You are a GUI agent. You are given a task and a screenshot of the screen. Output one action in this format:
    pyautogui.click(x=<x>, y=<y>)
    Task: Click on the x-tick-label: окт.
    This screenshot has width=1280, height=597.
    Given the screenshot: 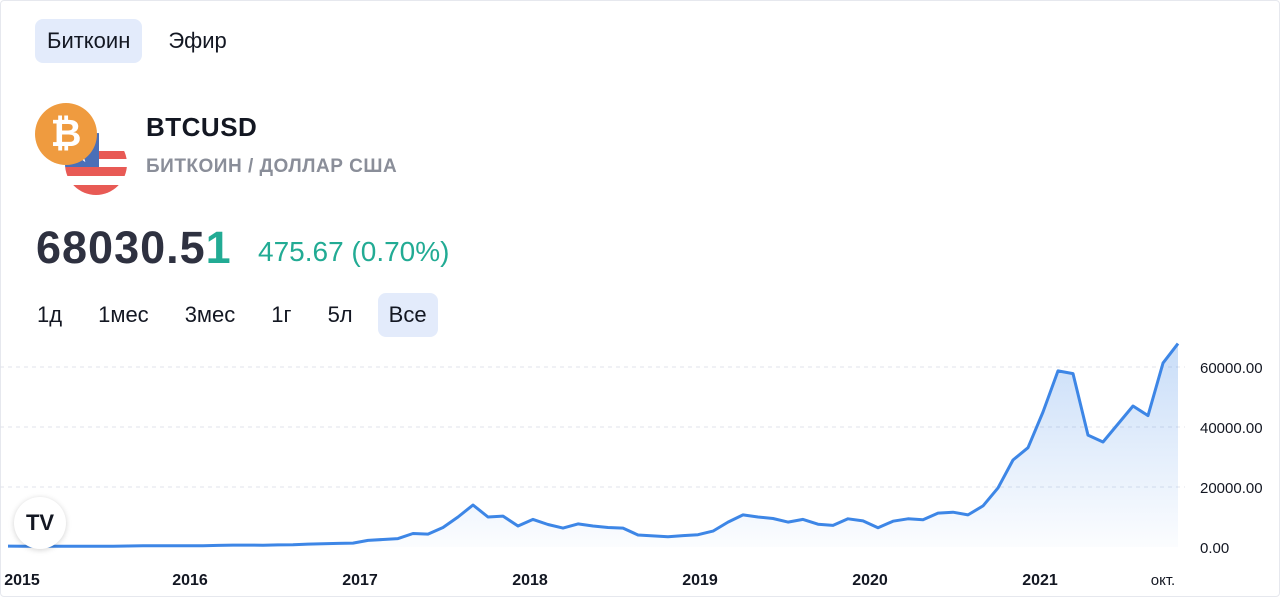 What is the action you would take?
    pyautogui.click(x=1163, y=580)
    